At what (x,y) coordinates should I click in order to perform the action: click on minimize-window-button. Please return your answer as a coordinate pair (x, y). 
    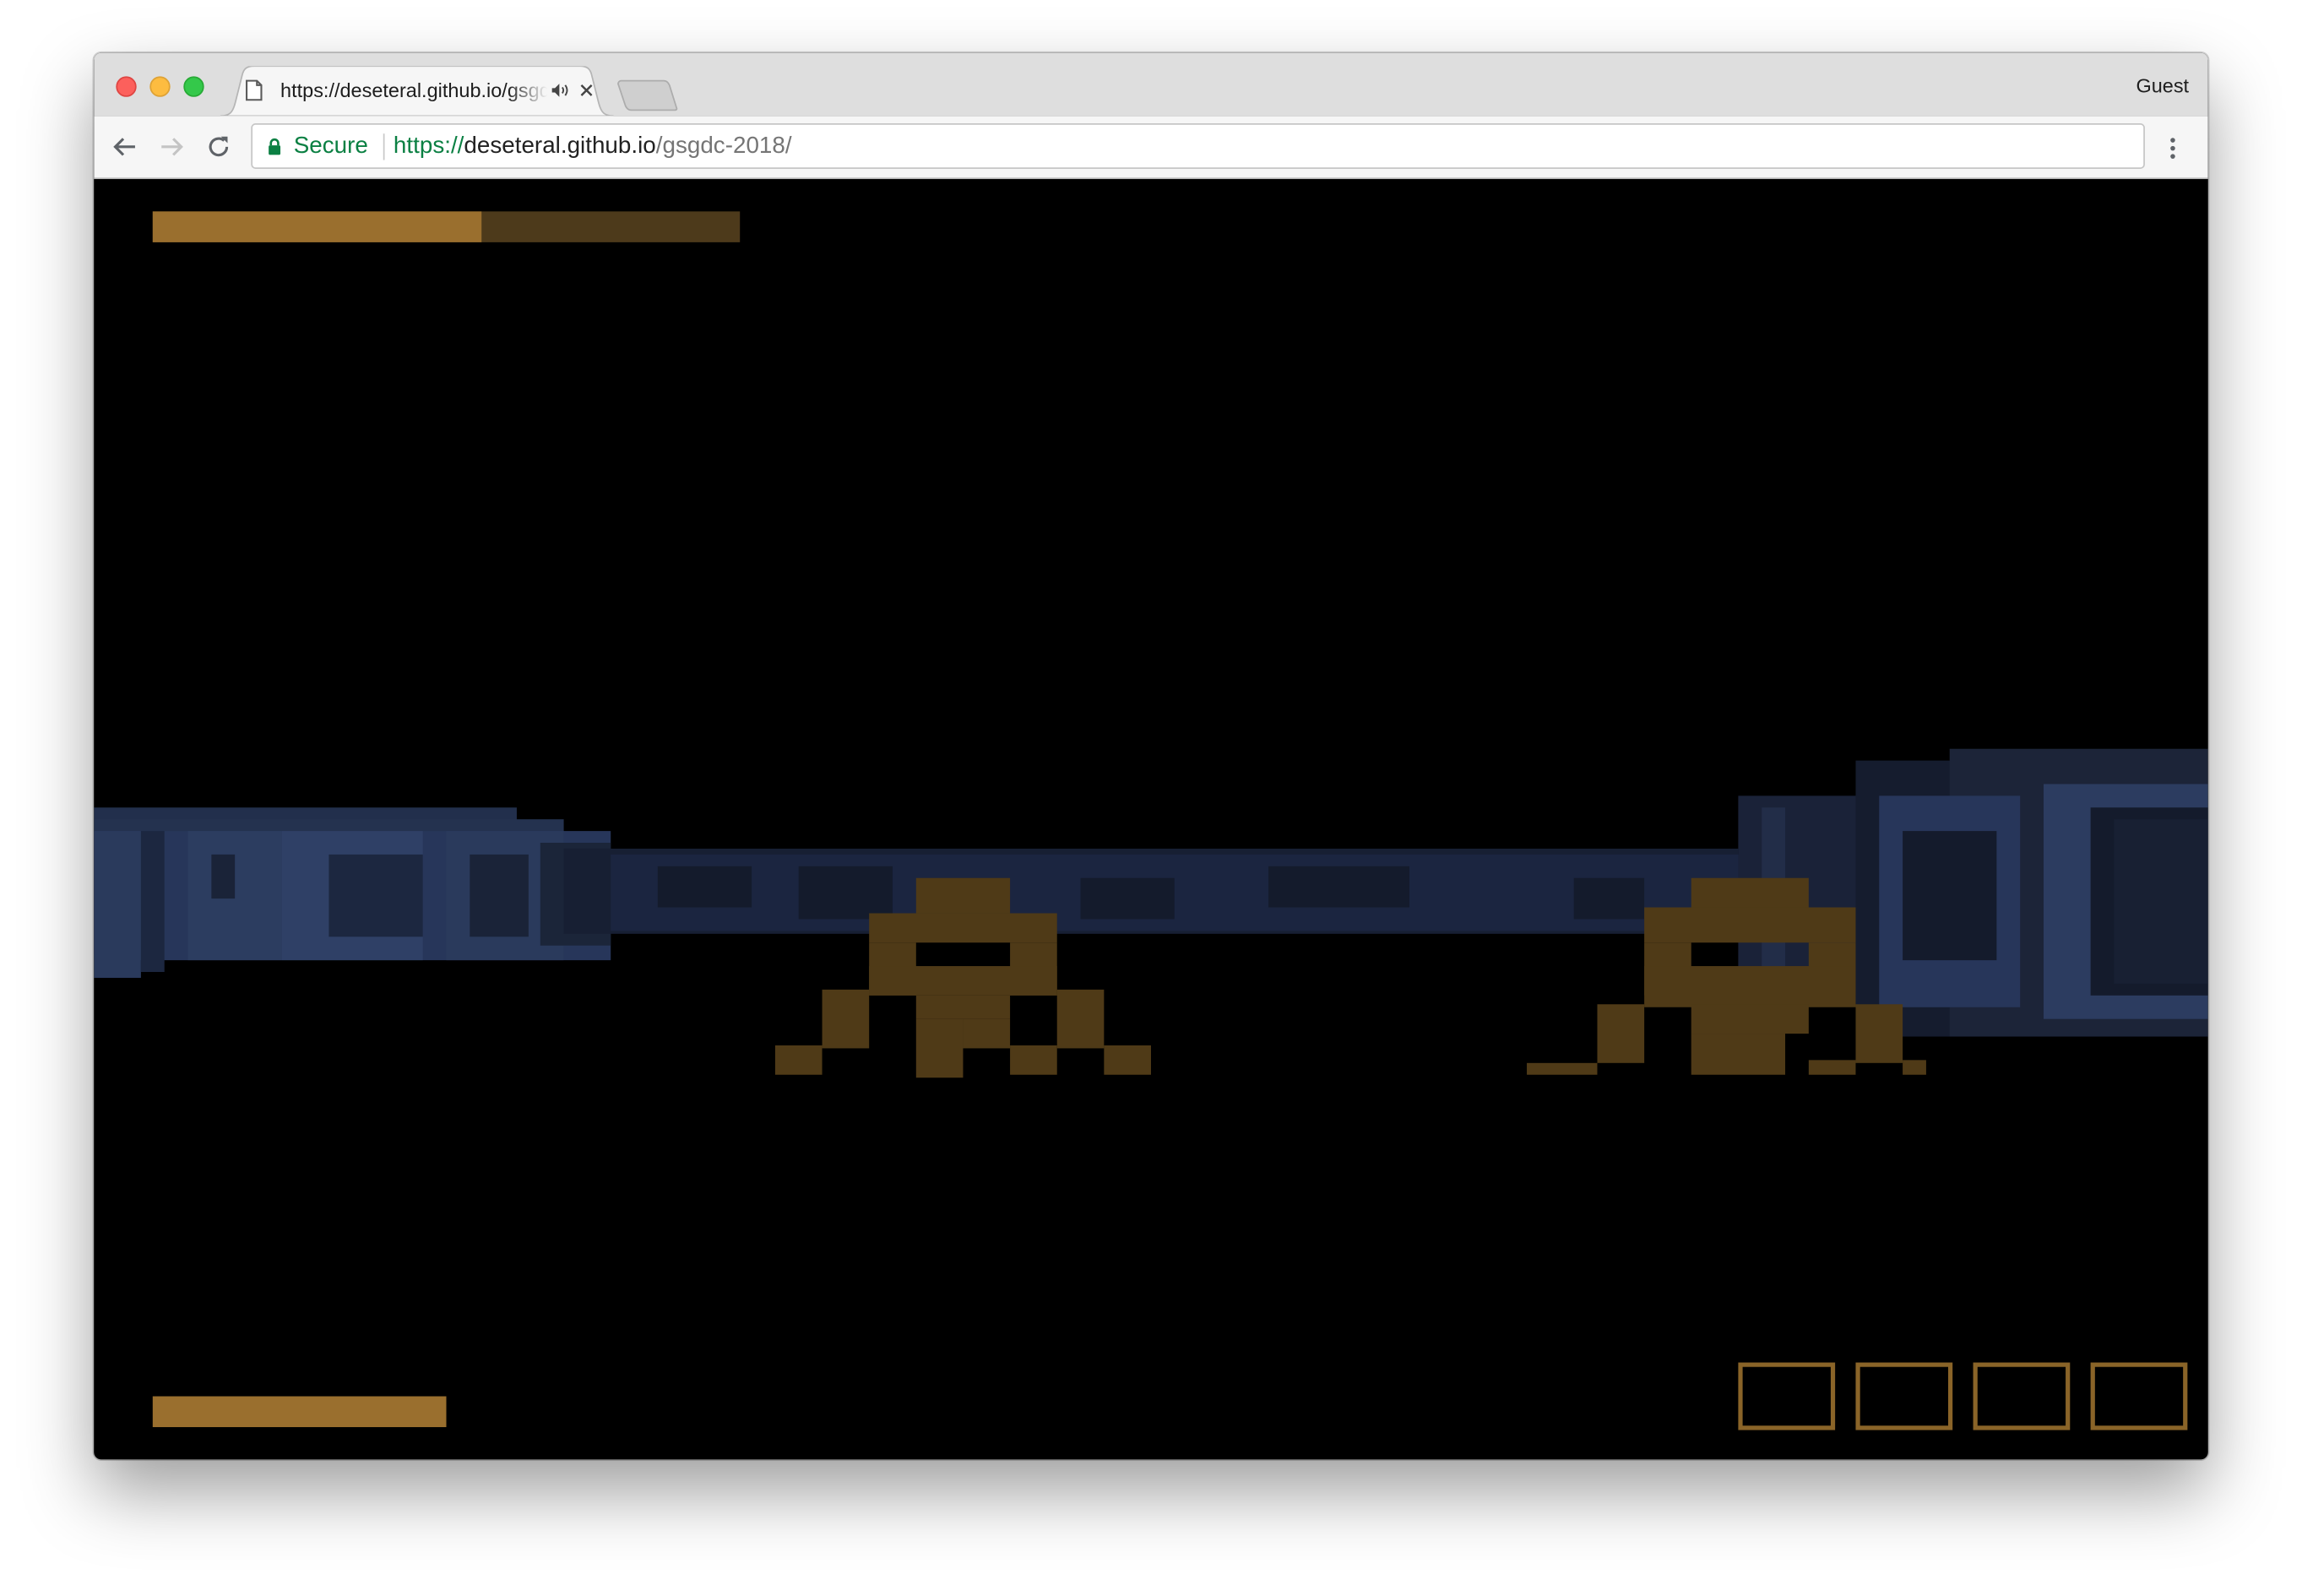
    Looking at the image, I should click on (160, 86).